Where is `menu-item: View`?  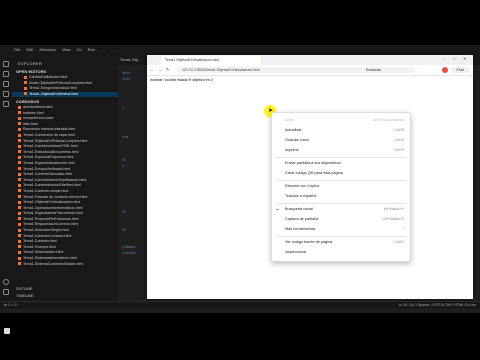 menu-item: View is located at coordinates (66, 49).